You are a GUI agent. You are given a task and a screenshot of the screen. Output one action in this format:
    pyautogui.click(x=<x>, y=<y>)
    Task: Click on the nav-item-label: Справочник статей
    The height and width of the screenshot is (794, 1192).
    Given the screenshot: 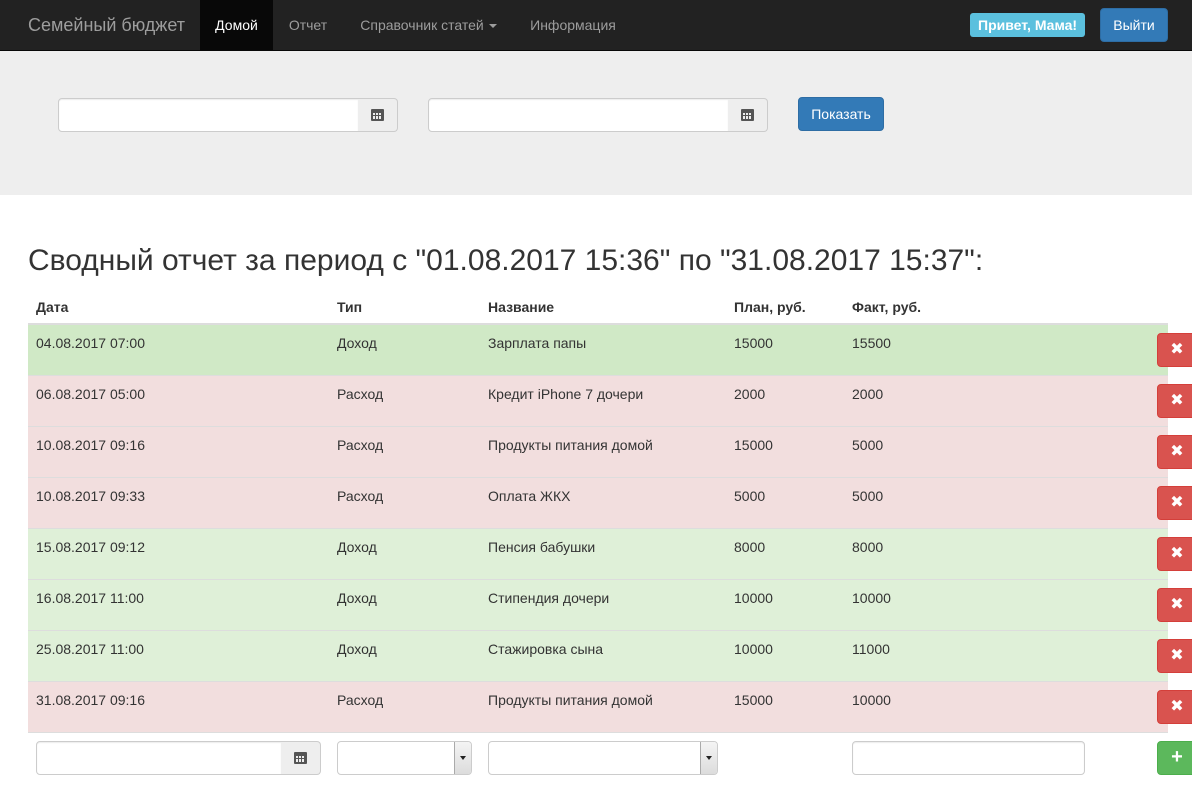 What is the action you would take?
    pyautogui.click(x=422, y=25)
    